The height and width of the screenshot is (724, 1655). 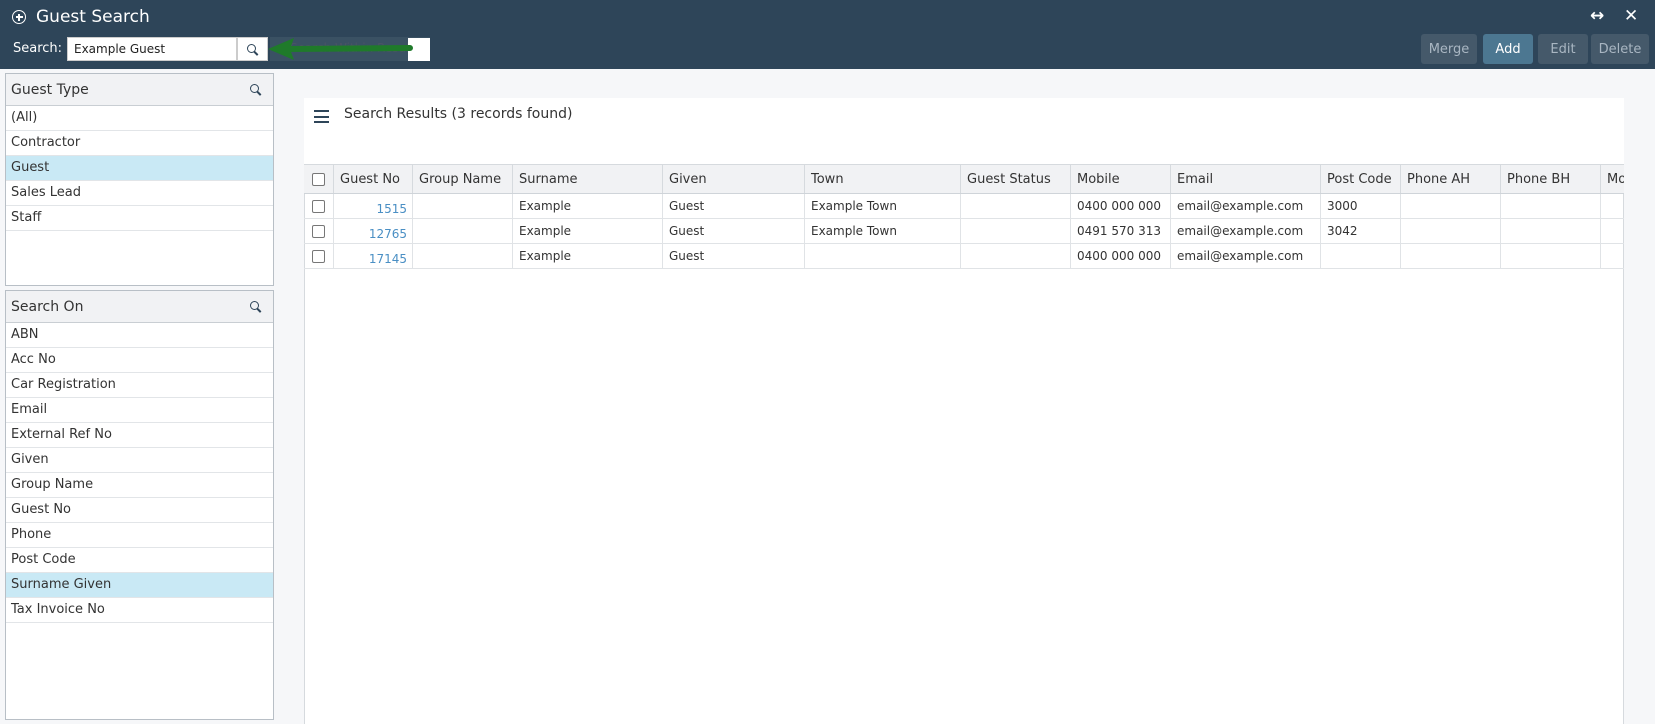 What do you see at coordinates (139, 485) in the screenshot?
I see `search-on-item: Group Name` at bounding box center [139, 485].